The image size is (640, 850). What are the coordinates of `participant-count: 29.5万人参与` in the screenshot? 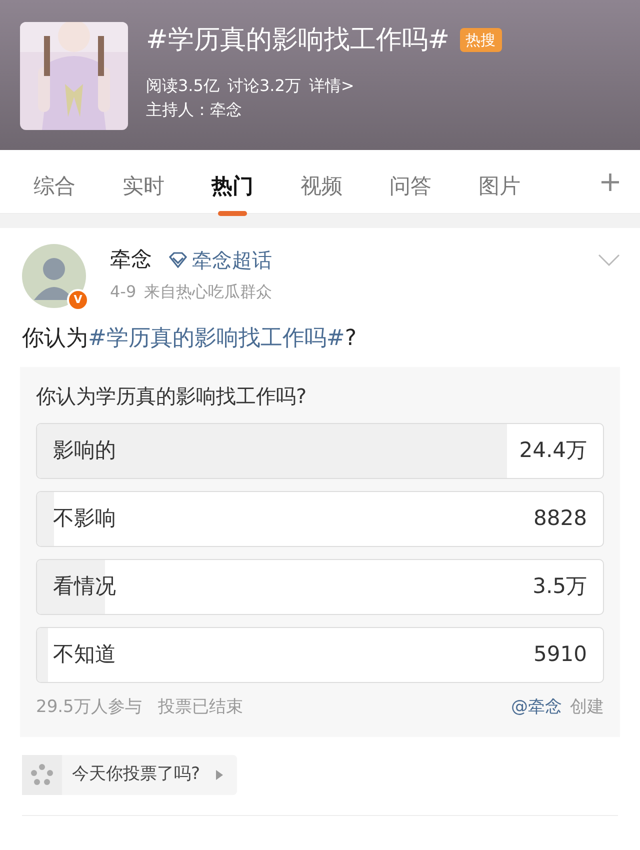 It's located at (89, 707).